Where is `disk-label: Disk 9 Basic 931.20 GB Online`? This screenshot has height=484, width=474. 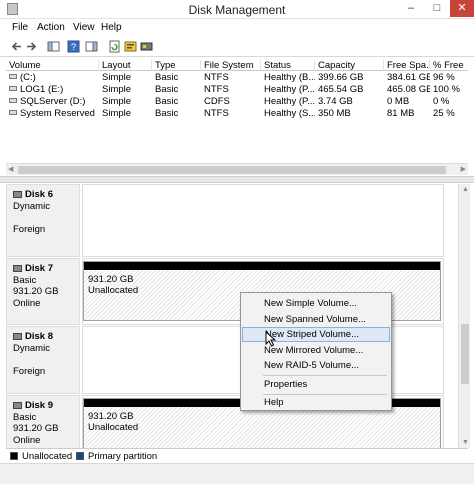 disk-label: Disk 9 Basic 931.20 GB Online is located at coordinates (43, 421).